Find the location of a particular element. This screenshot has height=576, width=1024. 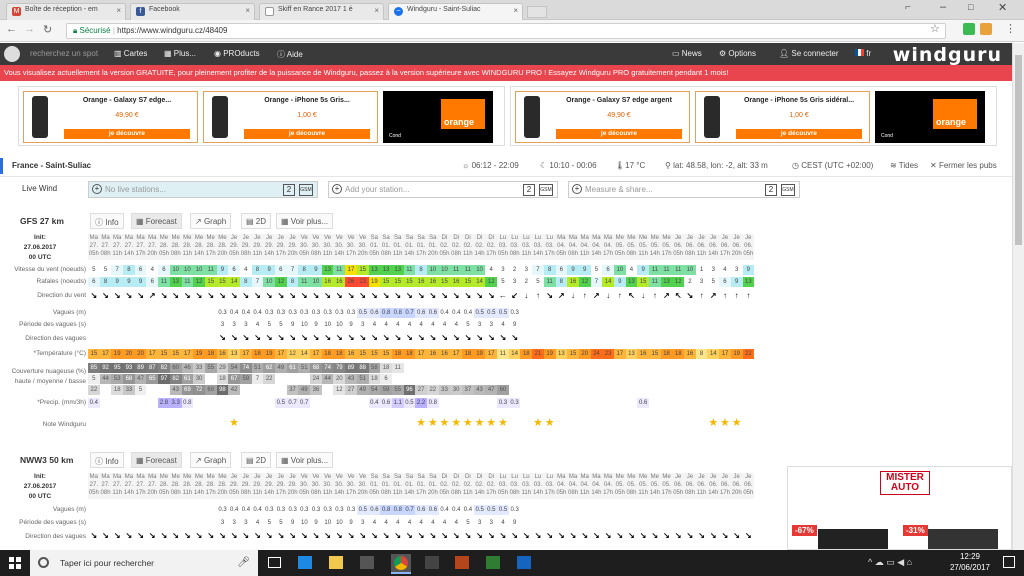

page-scrollbar is located at coordinates (1018, 296).